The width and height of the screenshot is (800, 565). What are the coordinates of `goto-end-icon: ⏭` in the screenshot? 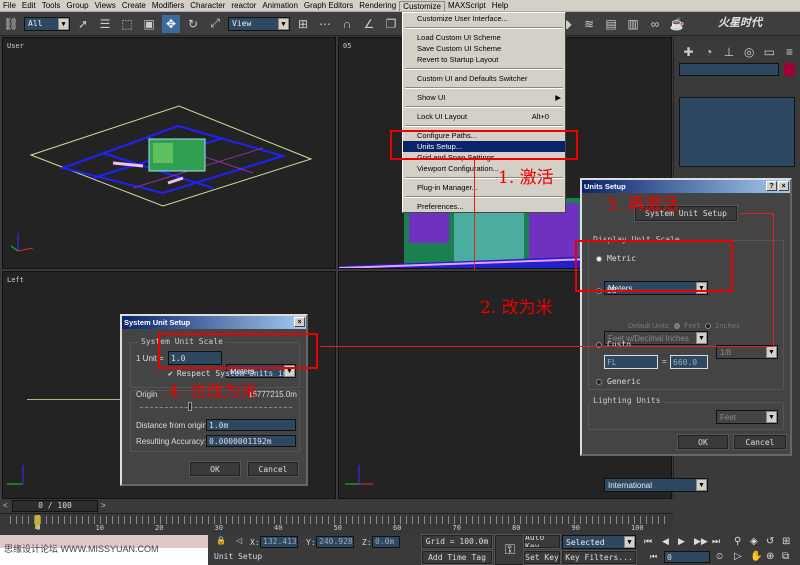 It's located at (716, 541).